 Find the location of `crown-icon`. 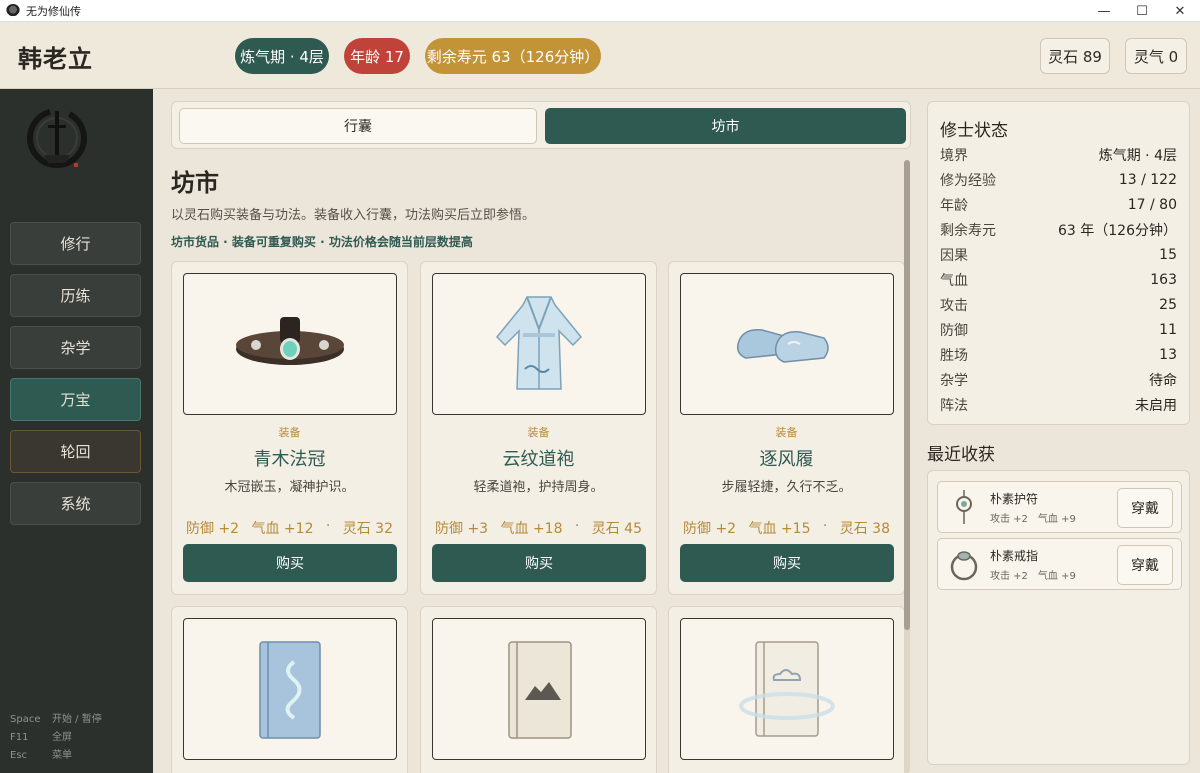

crown-icon is located at coordinates (290, 341).